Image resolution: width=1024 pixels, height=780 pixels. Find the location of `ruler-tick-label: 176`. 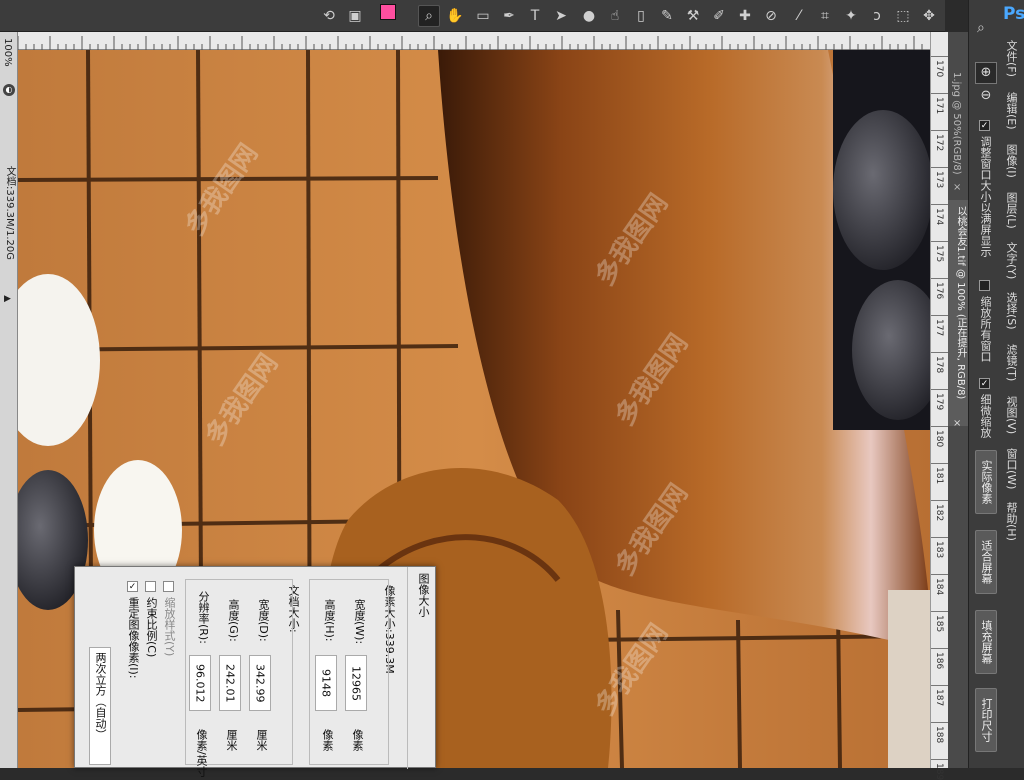

ruler-tick-label: 176 is located at coordinates (939, 291).